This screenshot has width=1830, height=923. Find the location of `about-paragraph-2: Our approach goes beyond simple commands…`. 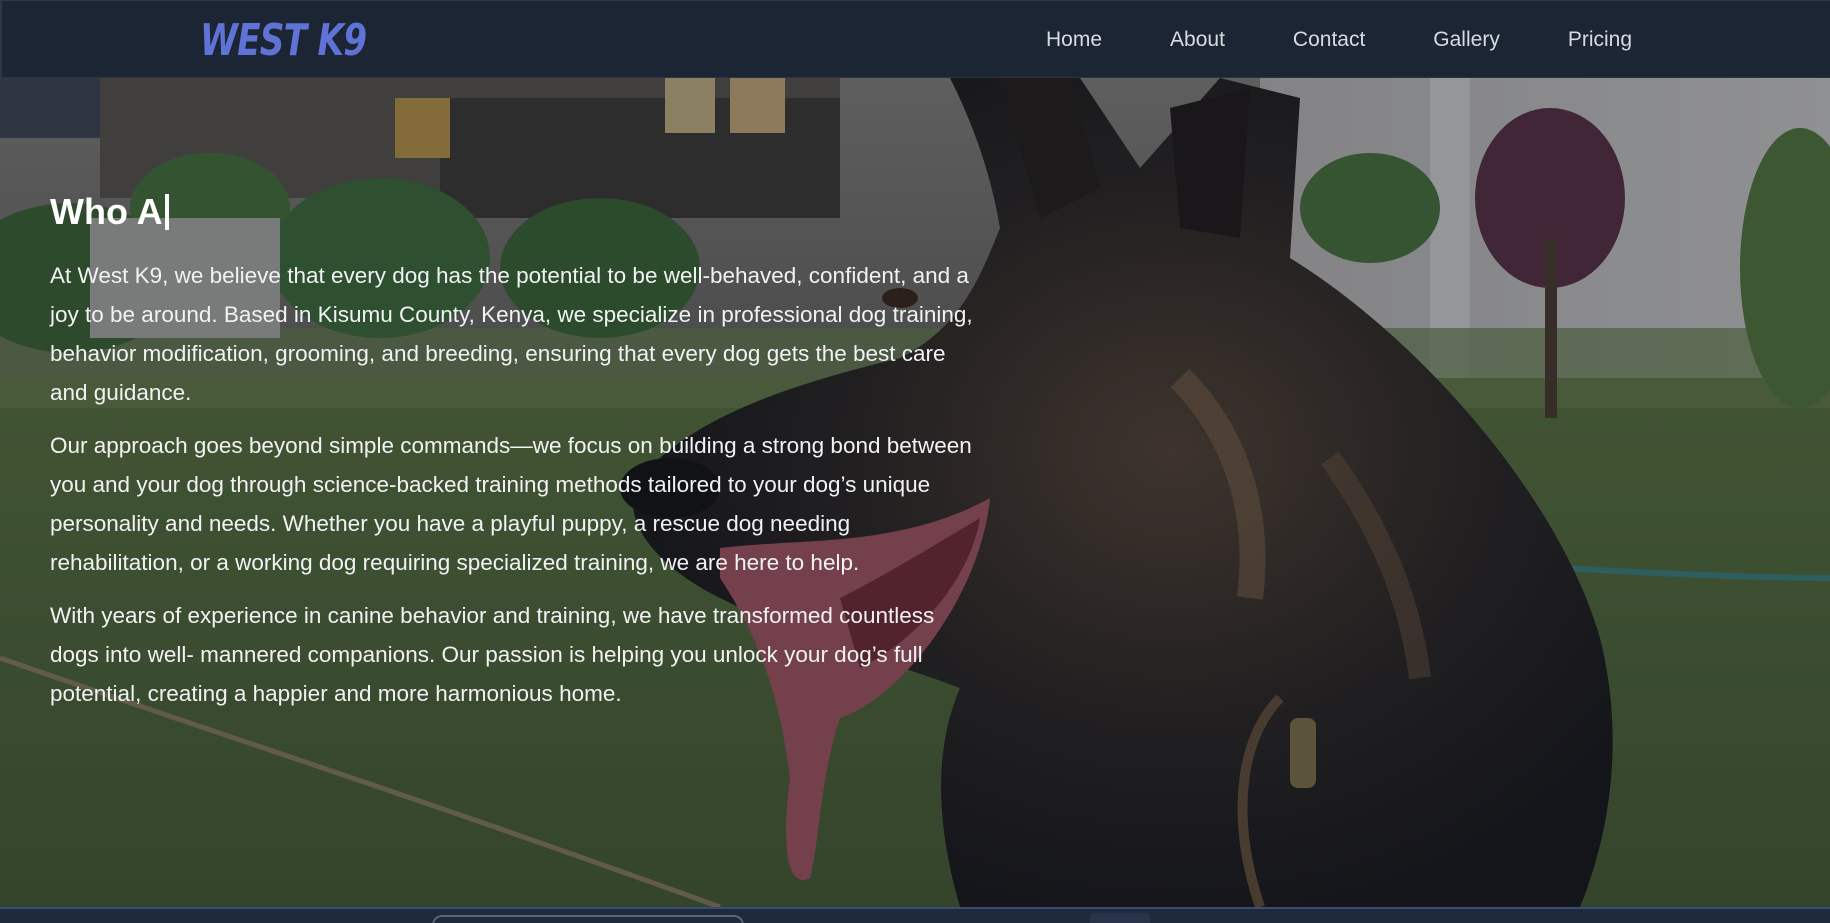

about-paragraph-2: Our approach goes beyond simple commands… is located at coordinates (511, 504).